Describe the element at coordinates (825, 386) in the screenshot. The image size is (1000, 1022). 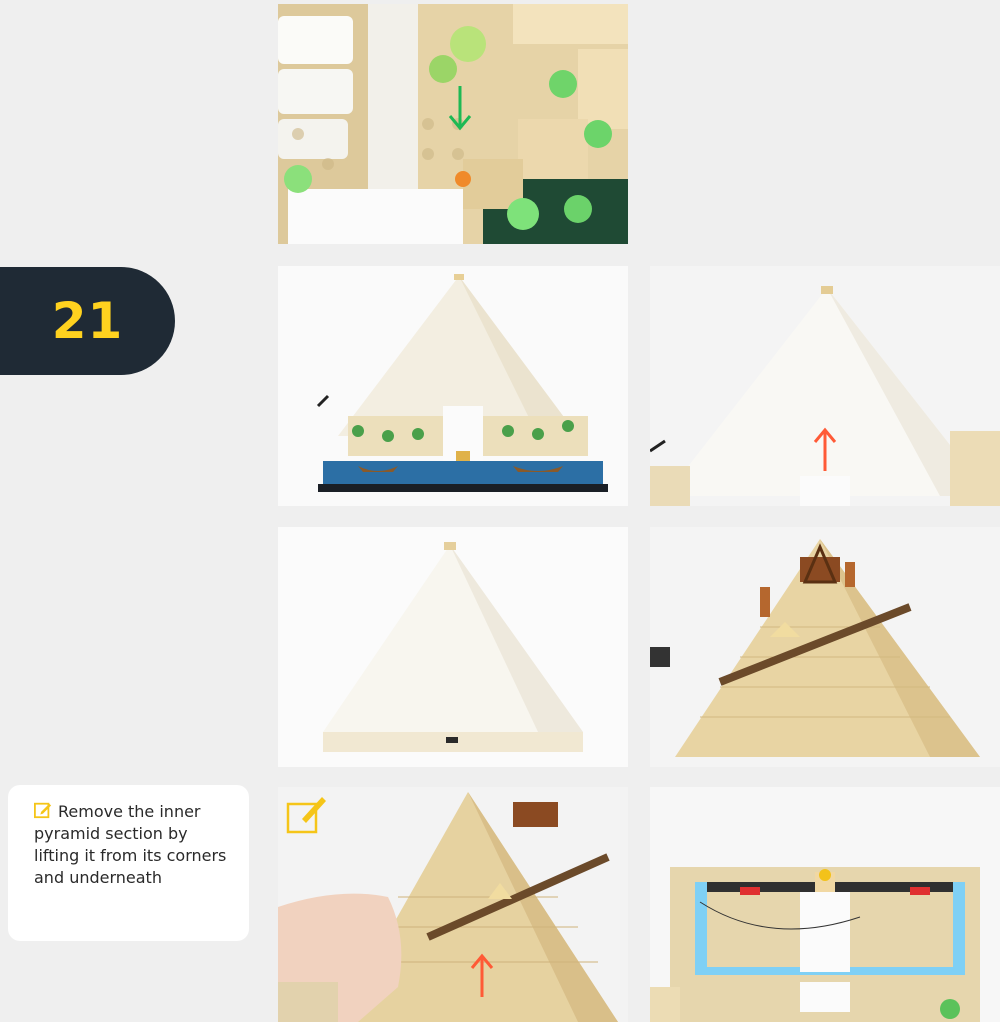
I see `photo-pyramid-lift` at that location.